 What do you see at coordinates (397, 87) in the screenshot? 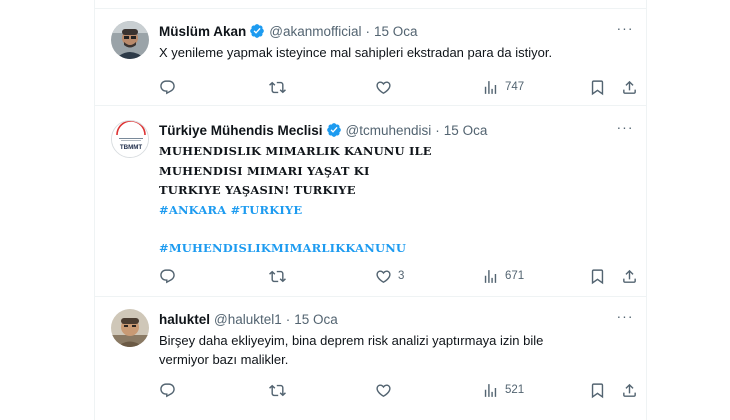
I see `tweet-actions: 747` at bounding box center [397, 87].